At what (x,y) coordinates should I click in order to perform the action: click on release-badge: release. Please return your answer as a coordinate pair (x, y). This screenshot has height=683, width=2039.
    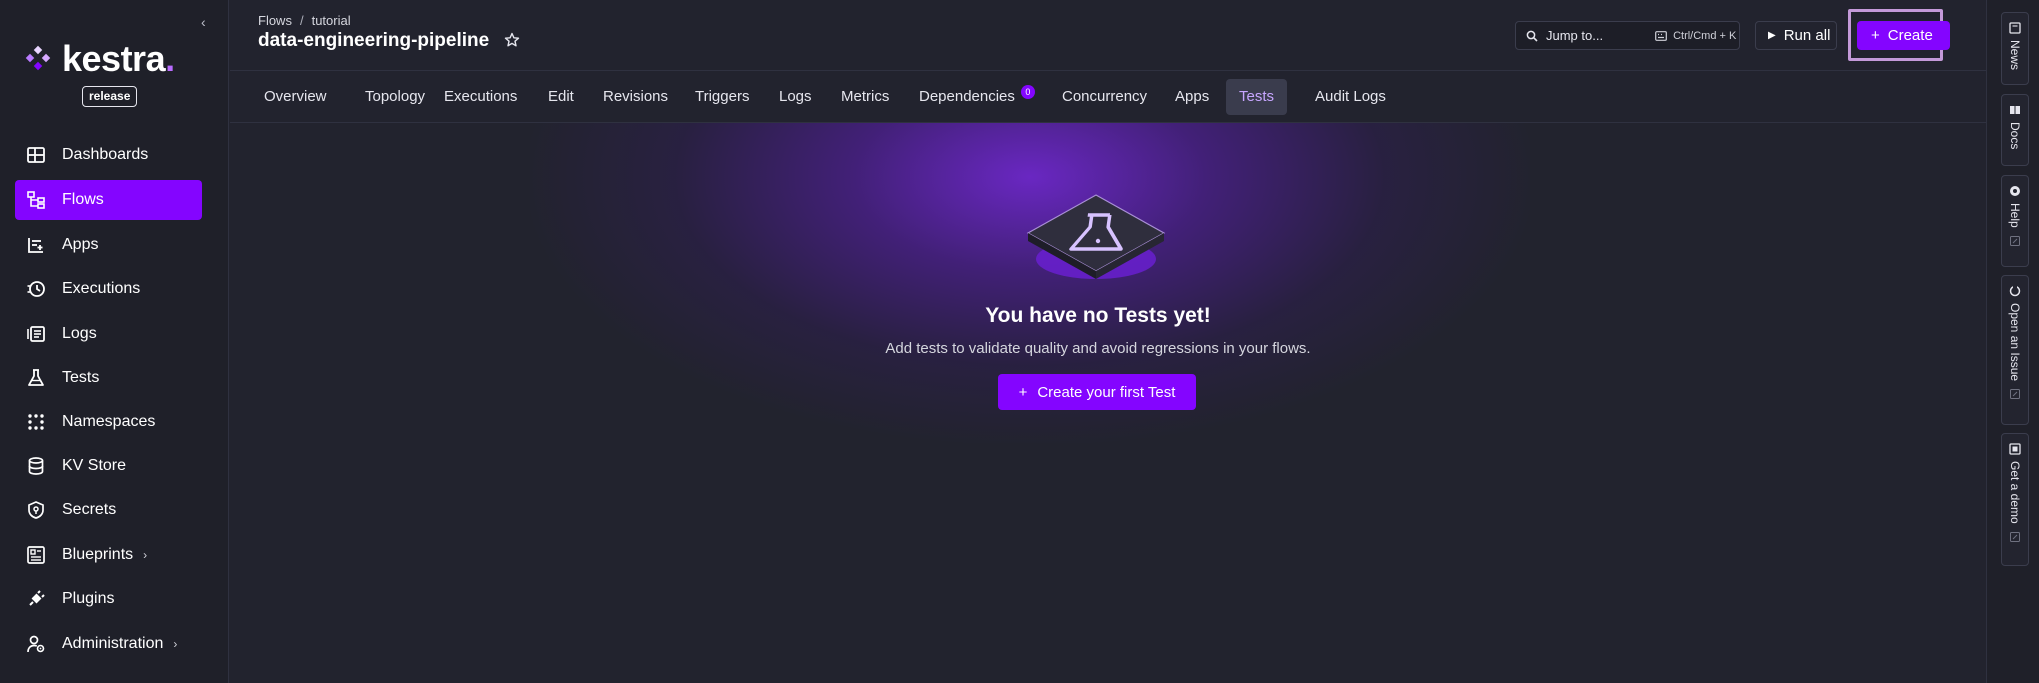
    Looking at the image, I should click on (110, 96).